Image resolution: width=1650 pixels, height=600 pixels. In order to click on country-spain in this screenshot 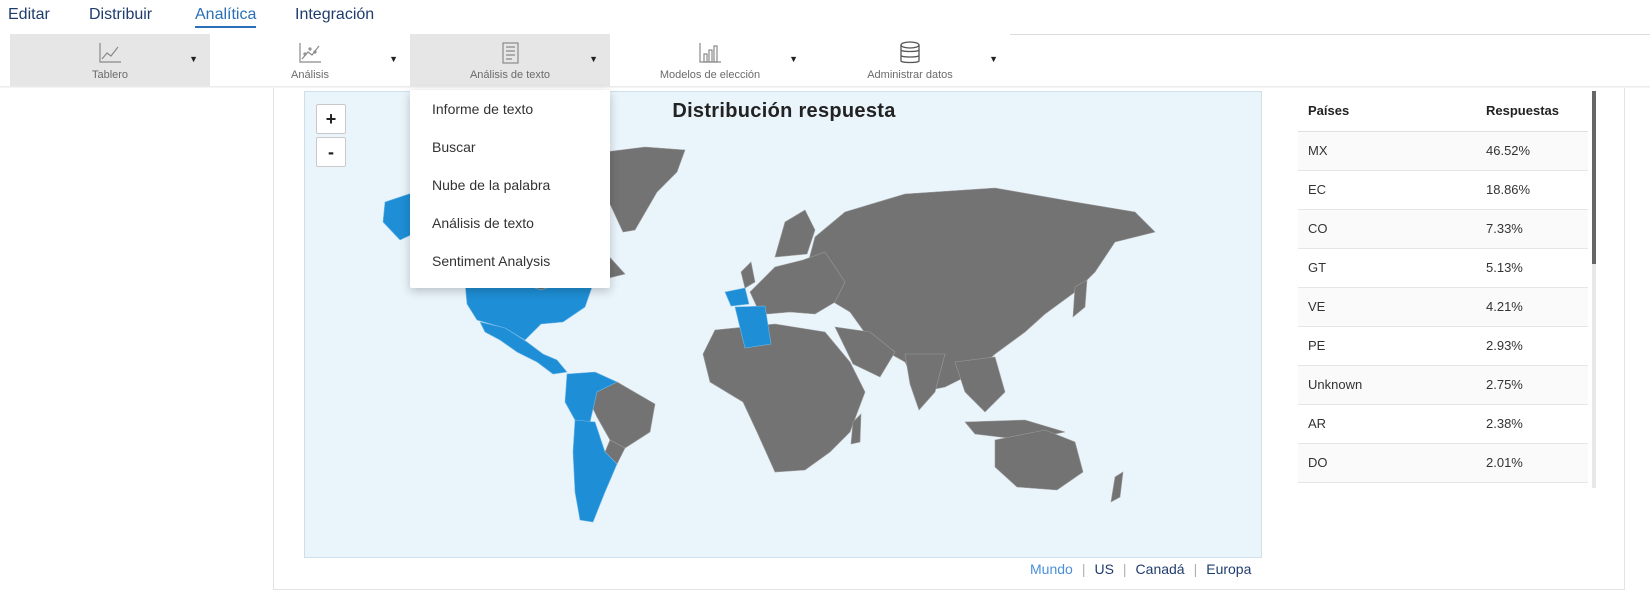, I will do `click(737, 297)`.